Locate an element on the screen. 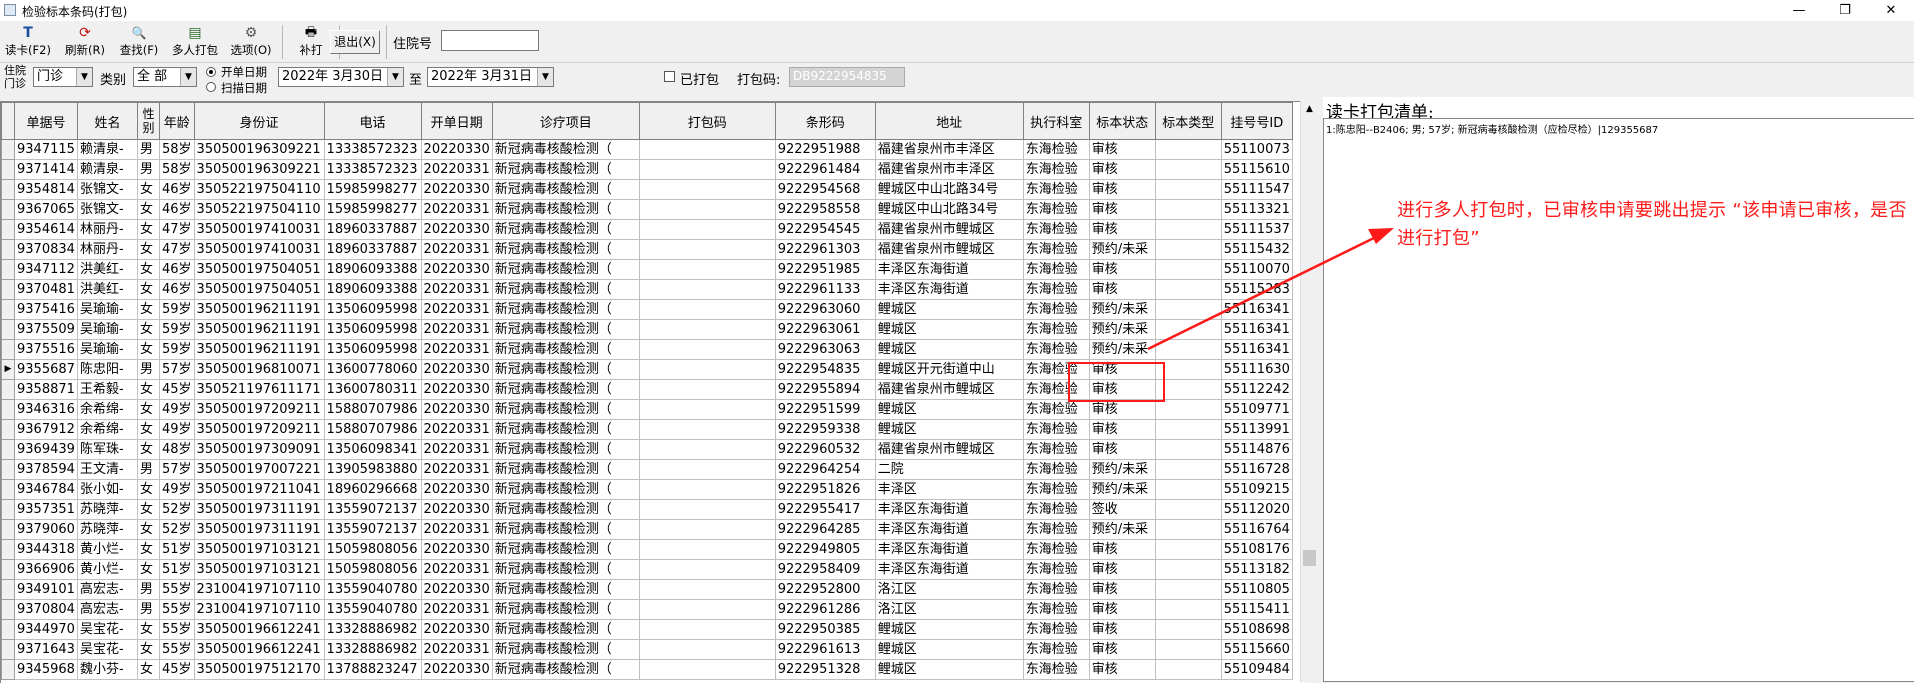 The width and height of the screenshot is (1914, 683). column-header: 年龄 is located at coordinates (177, 121).